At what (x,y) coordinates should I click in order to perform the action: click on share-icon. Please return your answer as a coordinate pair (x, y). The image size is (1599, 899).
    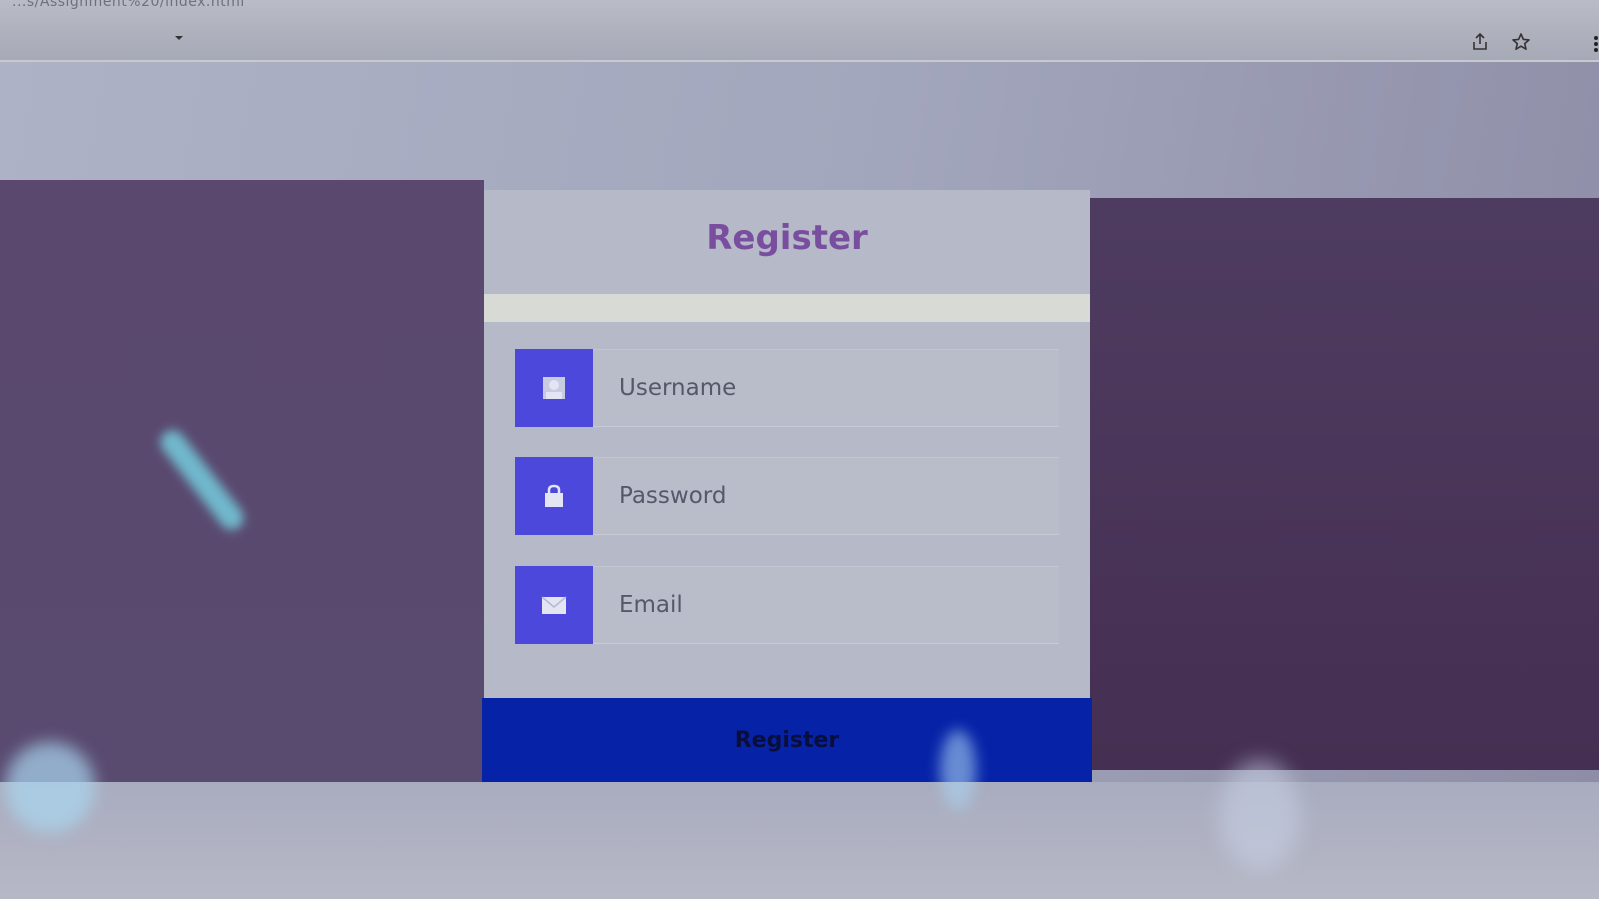
    Looking at the image, I should click on (1480, 42).